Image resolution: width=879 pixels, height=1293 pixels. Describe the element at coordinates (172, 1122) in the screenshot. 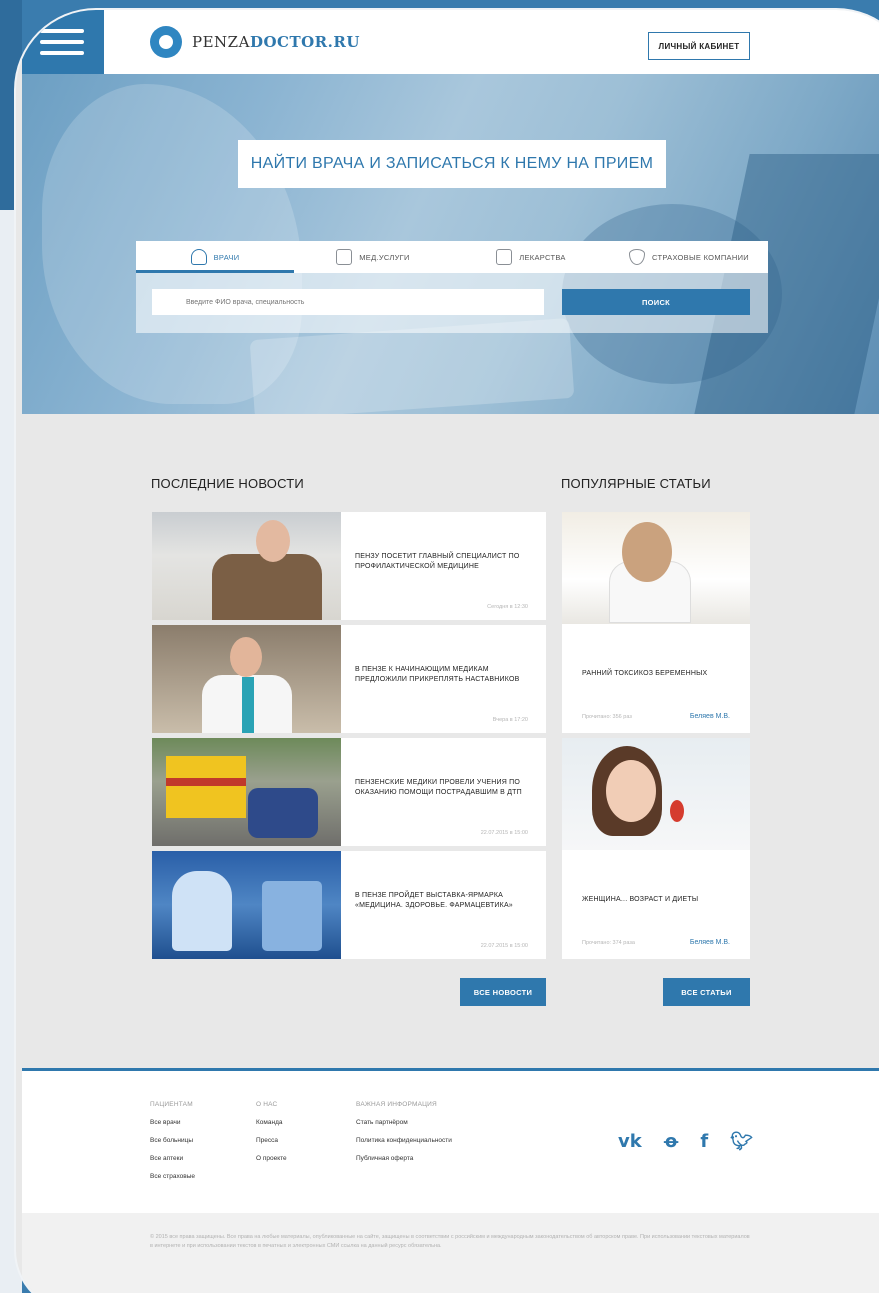

I see `footer-link: Все врачи` at that location.